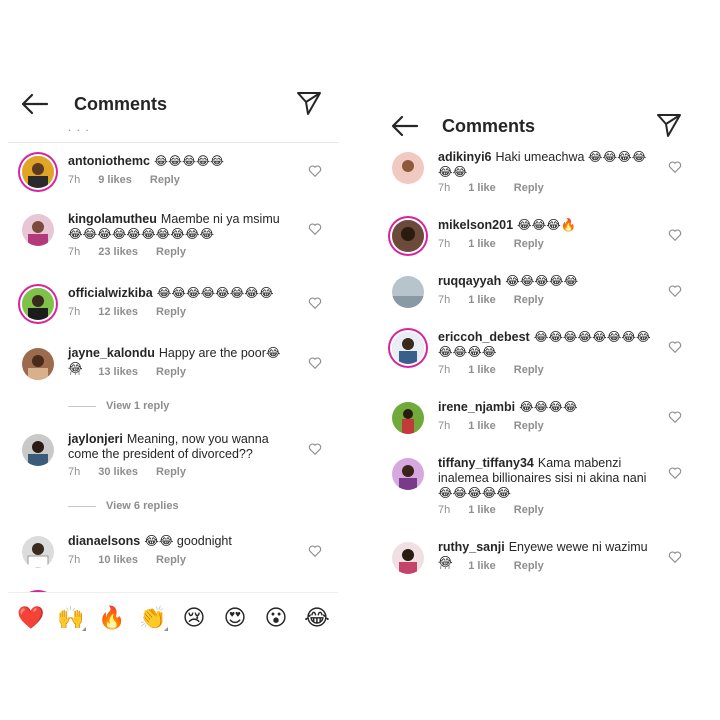 The height and width of the screenshot is (720, 720). I want to click on comment-username: mikelson201, so click(475, 225).